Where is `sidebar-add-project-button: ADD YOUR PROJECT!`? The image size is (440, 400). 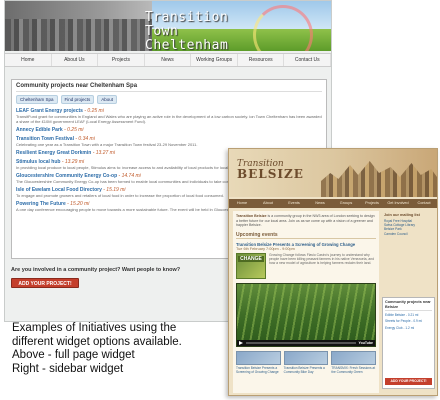
sidebar-add-project-button: ADD YOUR PROJECT! is located at coordinates (408, 381).